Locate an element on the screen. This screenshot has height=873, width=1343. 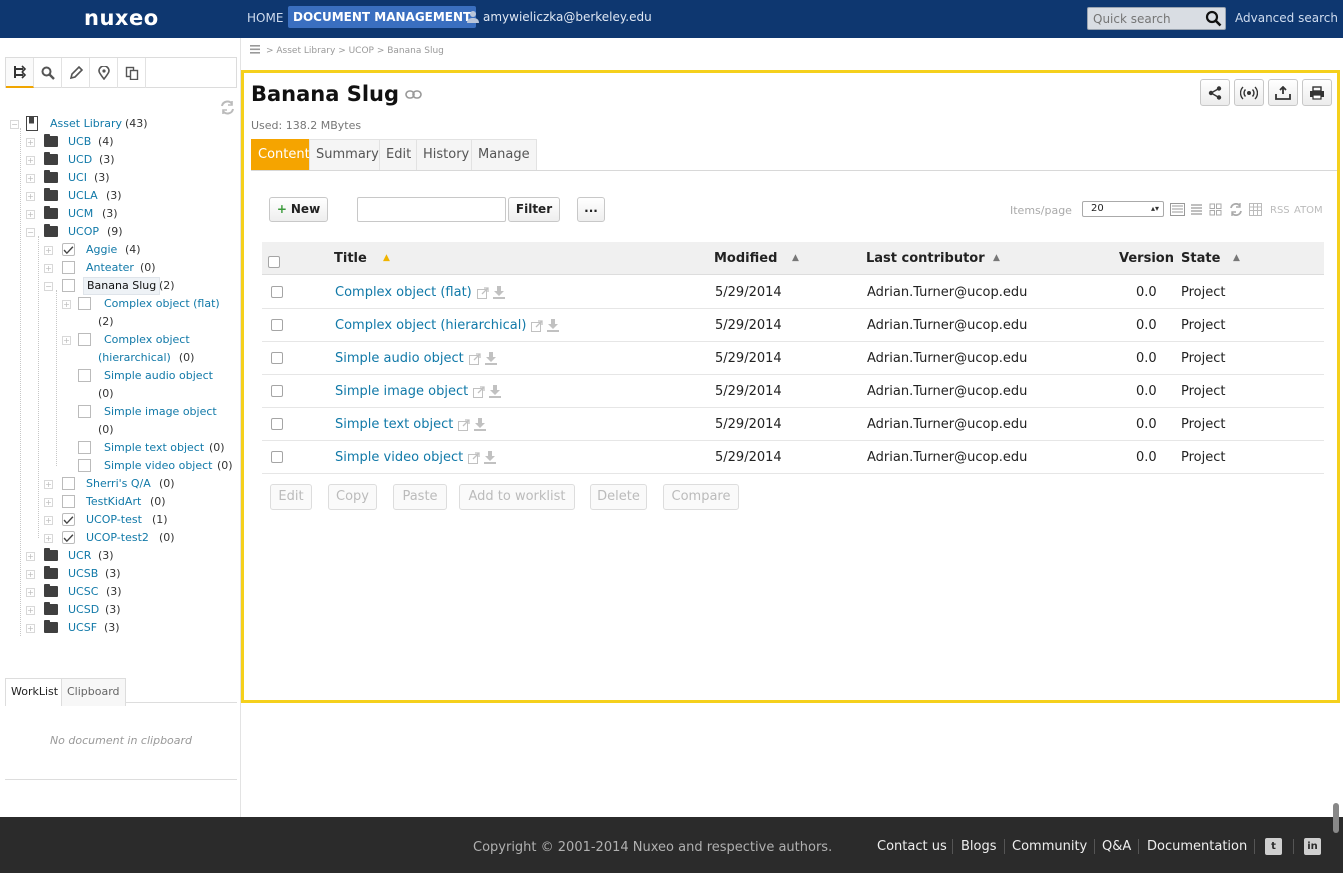
new-document-button: + New is located at coordinates (298, 209).